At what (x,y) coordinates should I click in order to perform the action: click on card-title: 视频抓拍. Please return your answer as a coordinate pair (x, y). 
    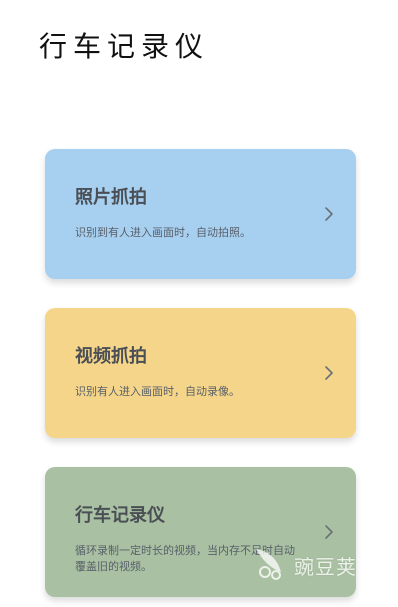
    Looking at the image, I should click on (111, 356).